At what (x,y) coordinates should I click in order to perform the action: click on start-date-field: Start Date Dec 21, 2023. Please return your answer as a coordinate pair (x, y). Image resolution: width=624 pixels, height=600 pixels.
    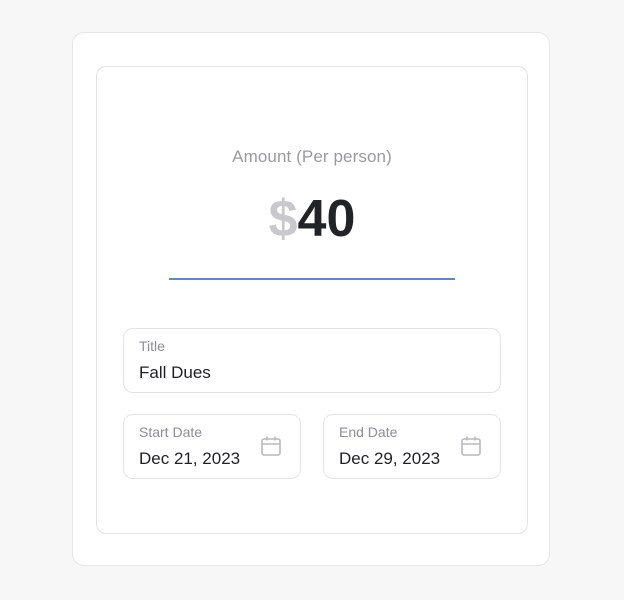
    Looking at the image, I should click on (212, 446).